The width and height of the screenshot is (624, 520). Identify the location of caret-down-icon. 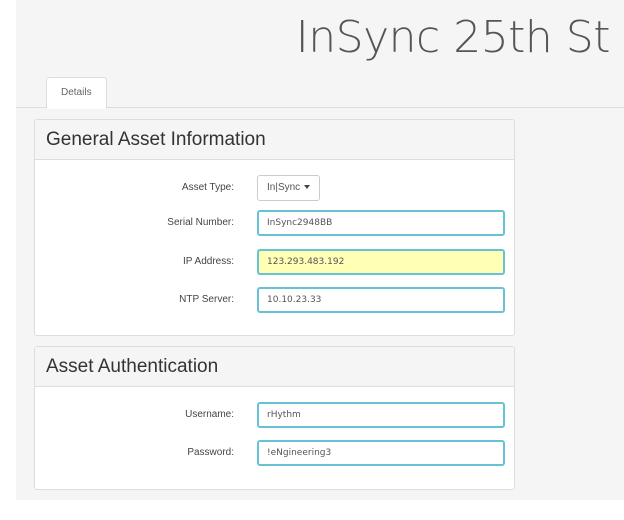
(307, 187).